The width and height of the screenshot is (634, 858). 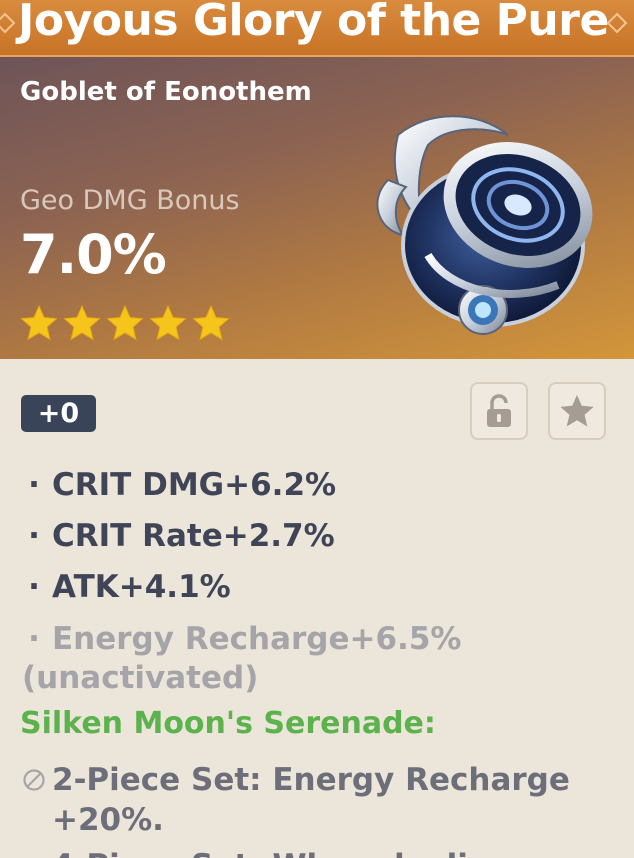 I want to click on artifact-slot-name: Goblet of Eonothem, so click(x=166, y=92).